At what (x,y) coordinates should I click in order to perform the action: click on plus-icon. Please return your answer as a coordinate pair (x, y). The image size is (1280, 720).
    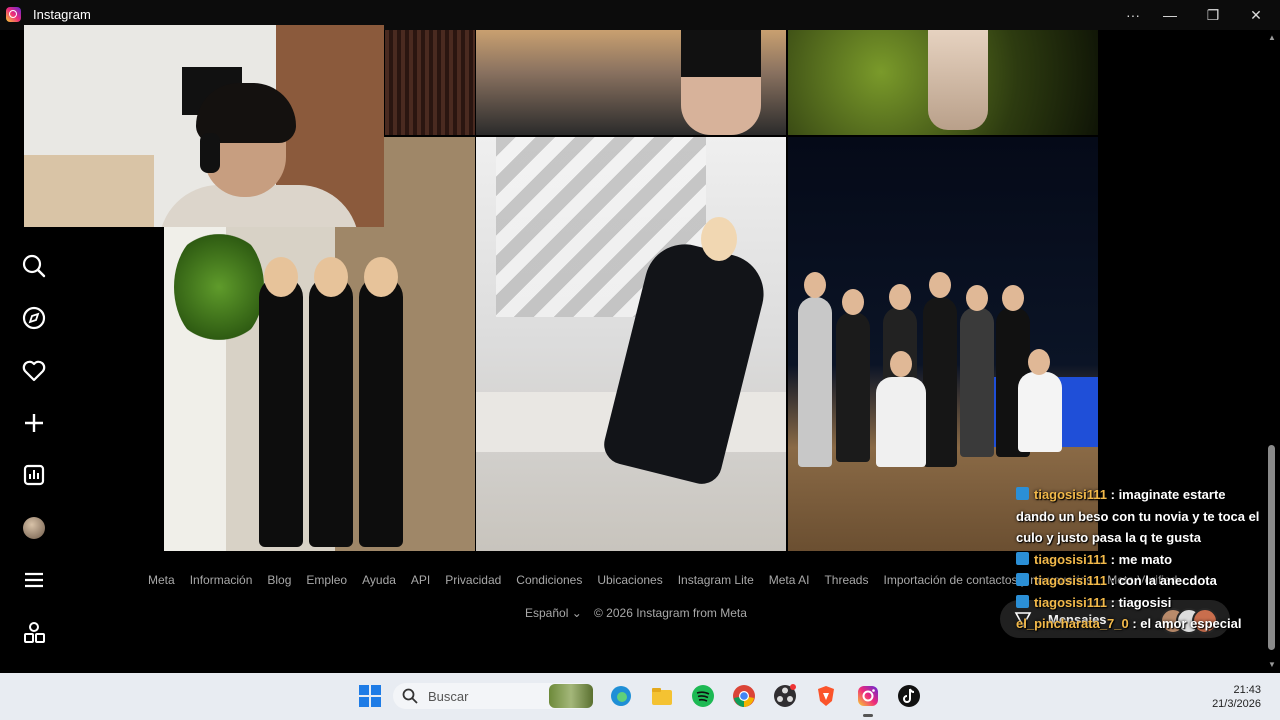
    Looking at the image, I should click on (34, 423).